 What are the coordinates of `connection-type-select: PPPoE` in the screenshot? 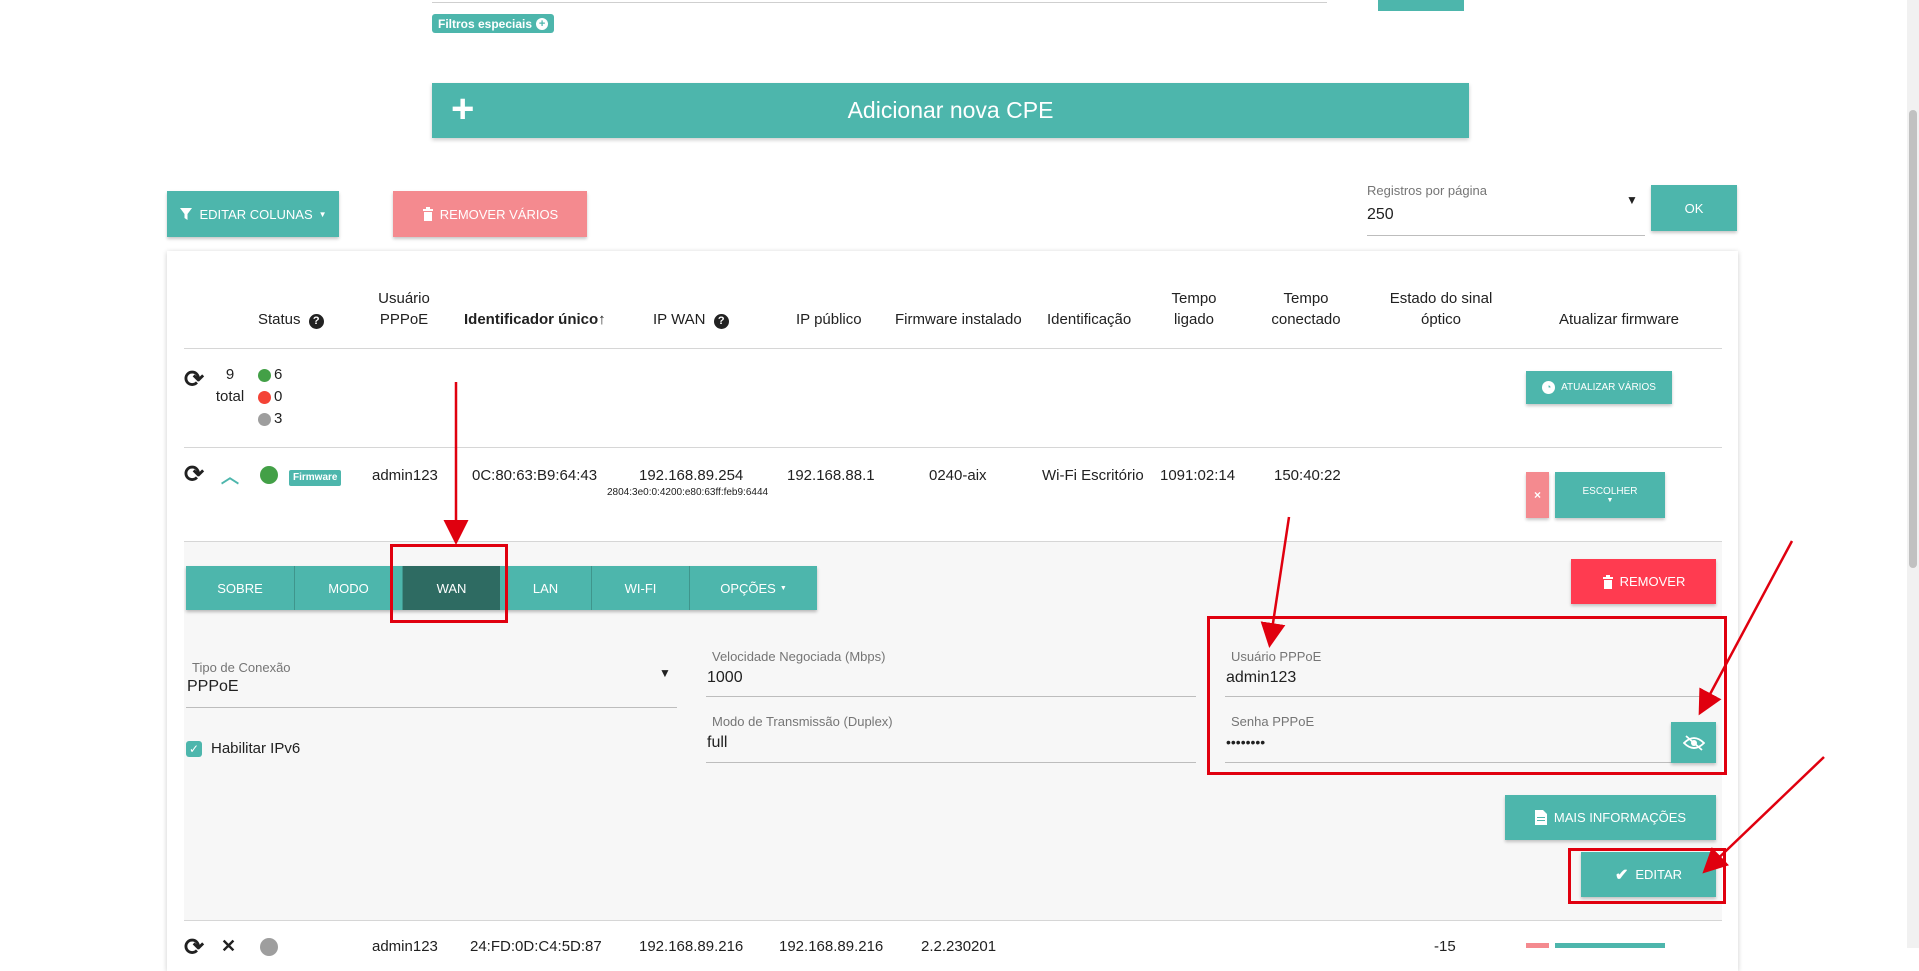 It's located at (213, 687).